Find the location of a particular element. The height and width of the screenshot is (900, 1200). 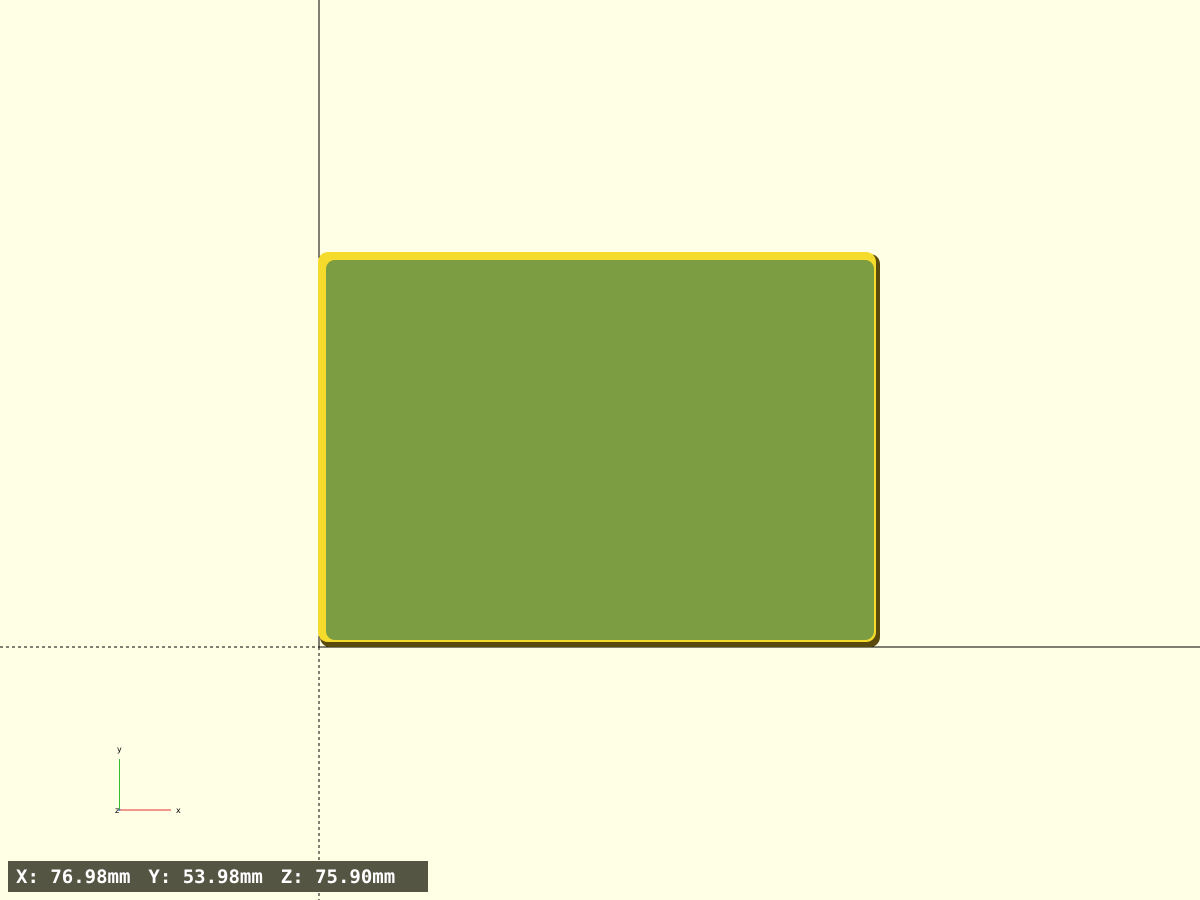

gizmo-z-label: z is located at coordinates (117, 810).